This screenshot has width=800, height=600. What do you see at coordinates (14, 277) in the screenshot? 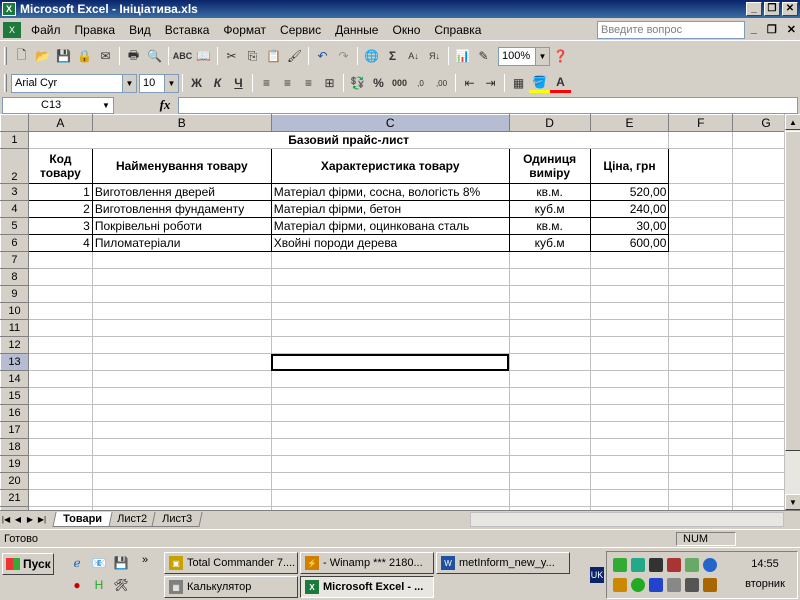
I see `row-header: 8` at bounding box center [14, 277].